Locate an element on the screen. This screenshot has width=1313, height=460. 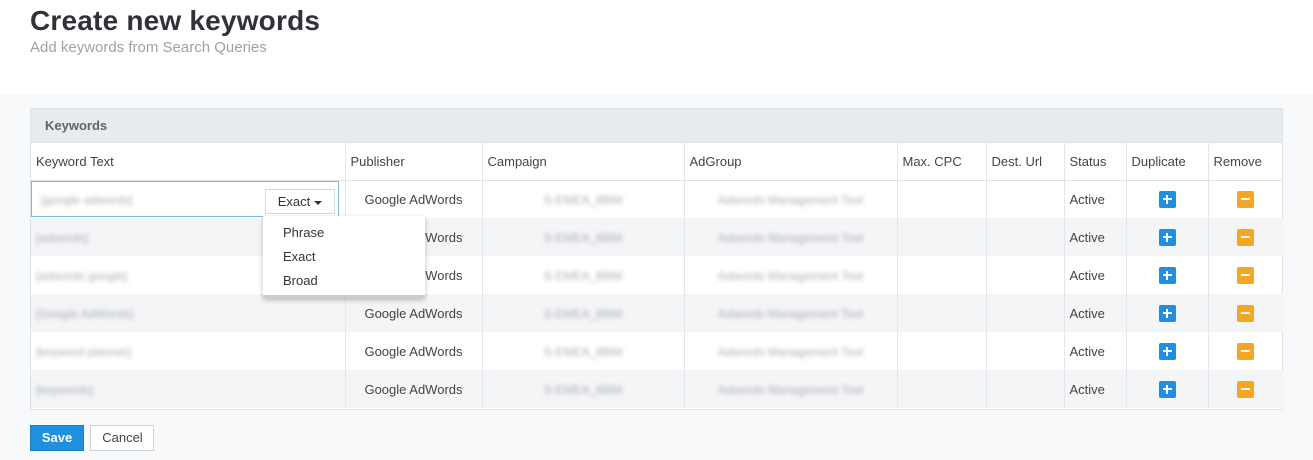
match-option-exact: Exact is located at coordinates (344, 258).